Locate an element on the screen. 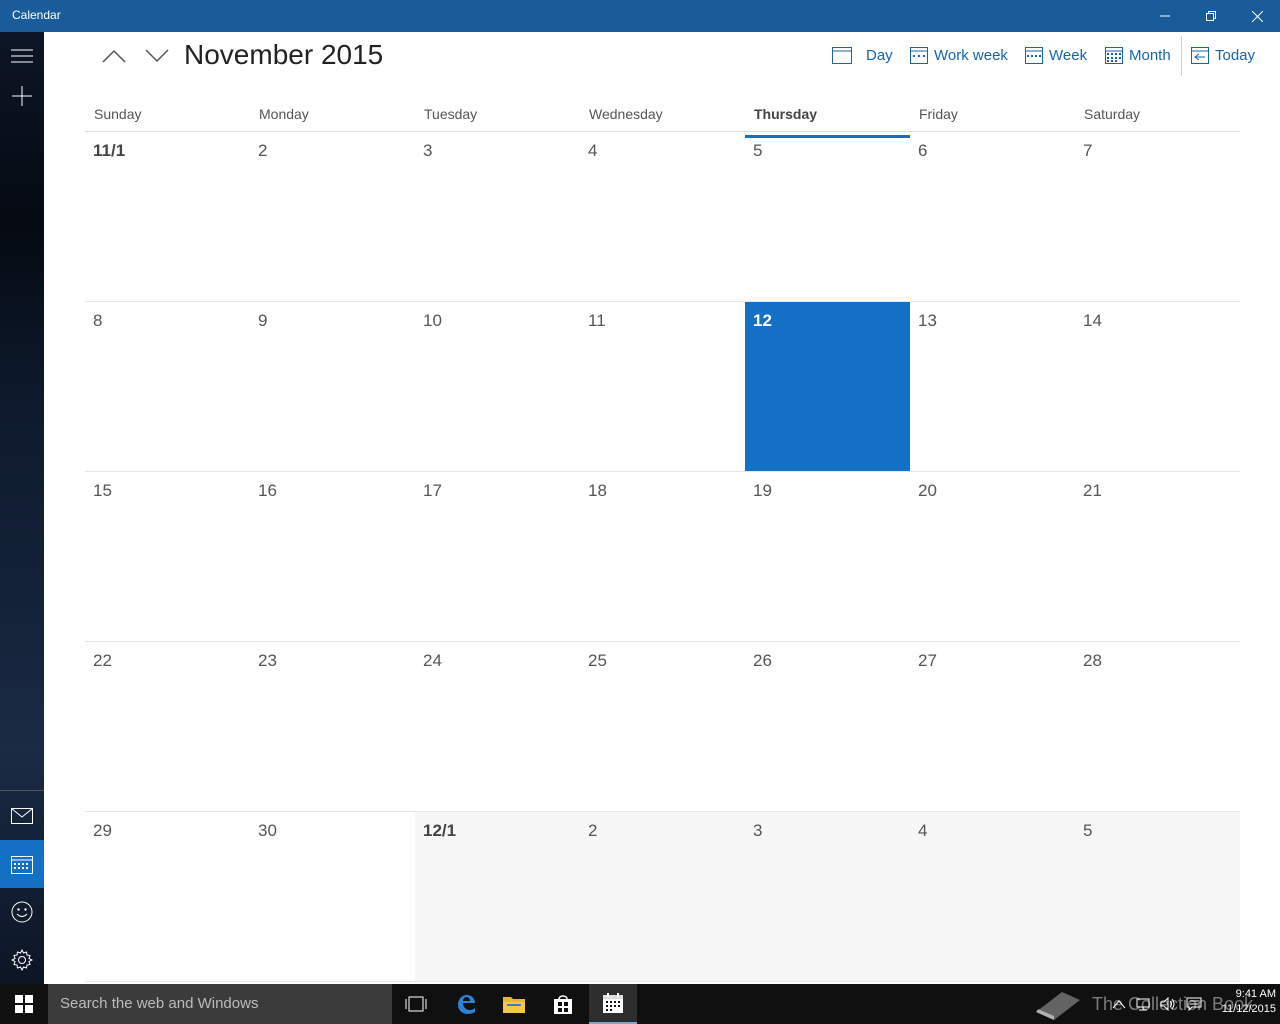 The height and width of the screenshot is (1024, 1280). day-cell: 15 is located at coordinates (167, 556).